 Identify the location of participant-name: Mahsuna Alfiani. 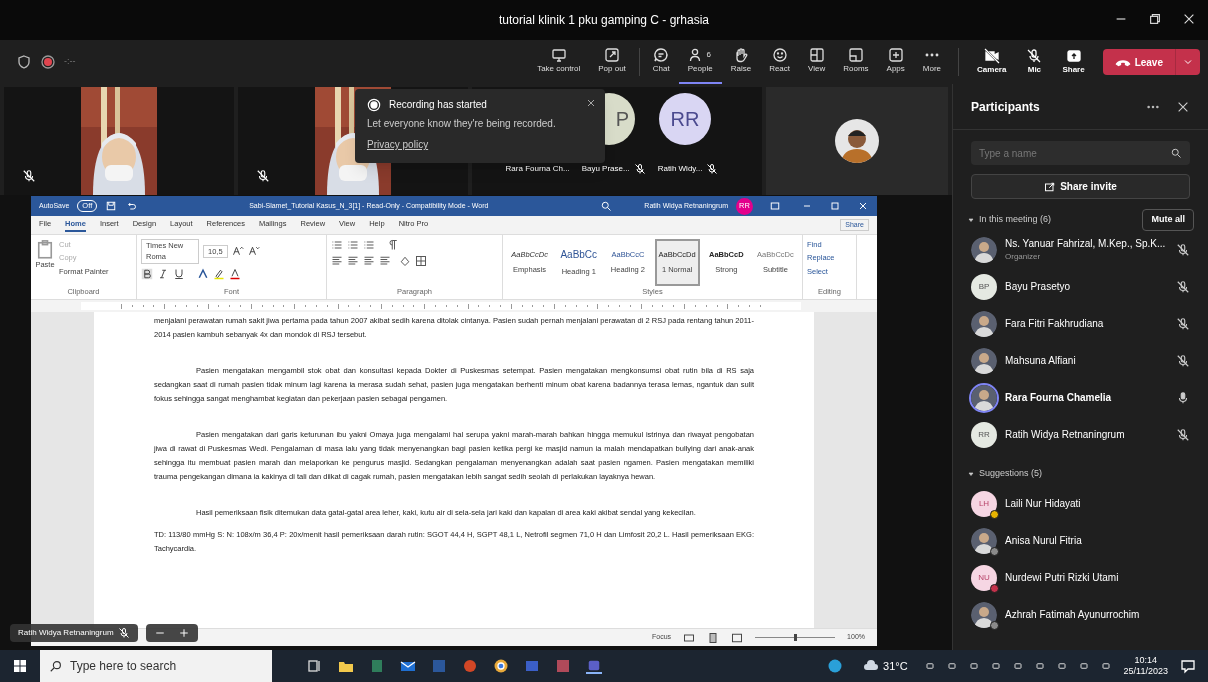
(1041, 361).